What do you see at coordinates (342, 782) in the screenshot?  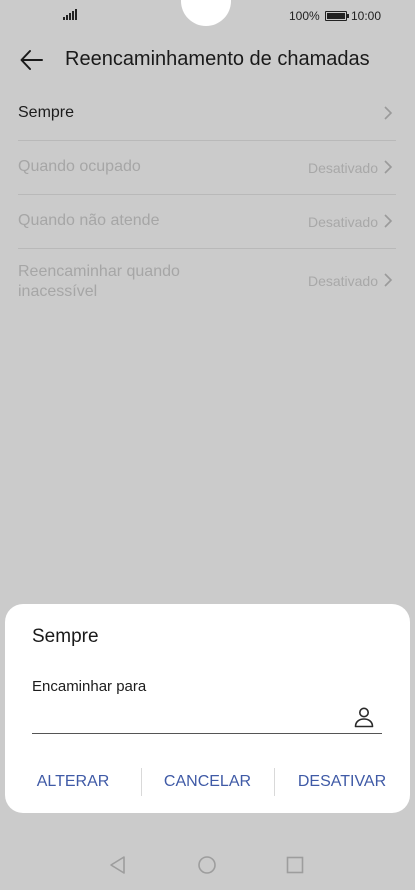 I see `disable-button: DESATIVAR` at bounding box center [342, 782].